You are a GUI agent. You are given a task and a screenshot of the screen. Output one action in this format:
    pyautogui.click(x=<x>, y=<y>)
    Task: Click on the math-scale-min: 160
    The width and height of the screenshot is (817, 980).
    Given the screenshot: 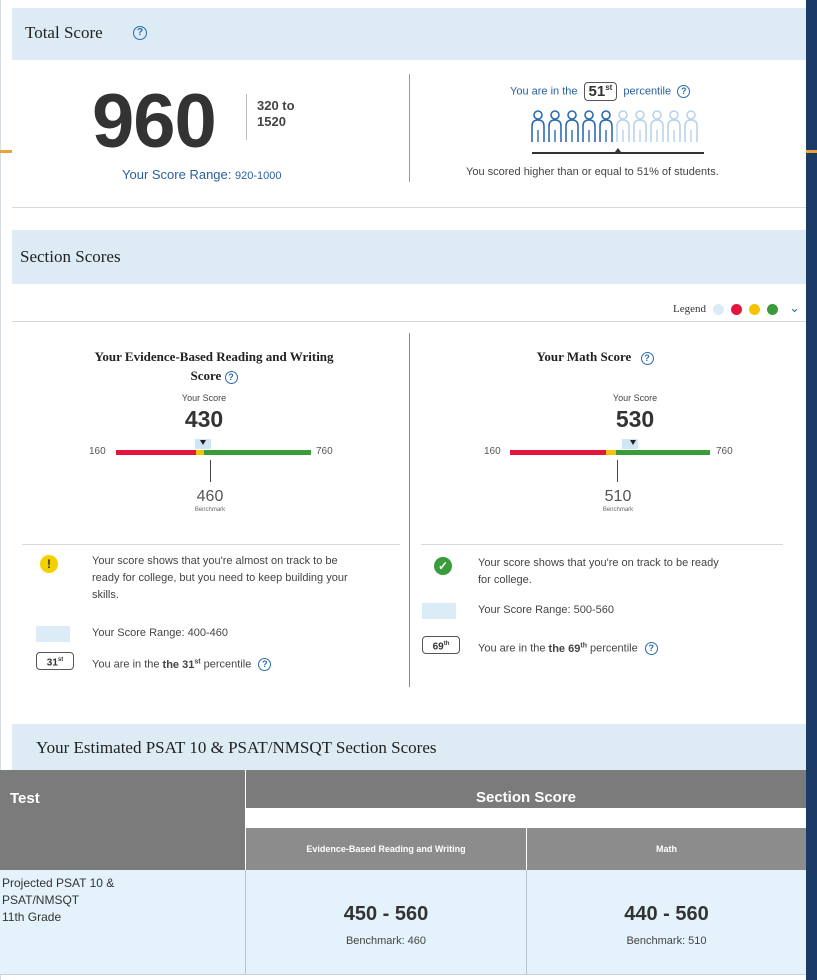 What is the action you would take?
    pyautogui.click(x=492, y=451)
    